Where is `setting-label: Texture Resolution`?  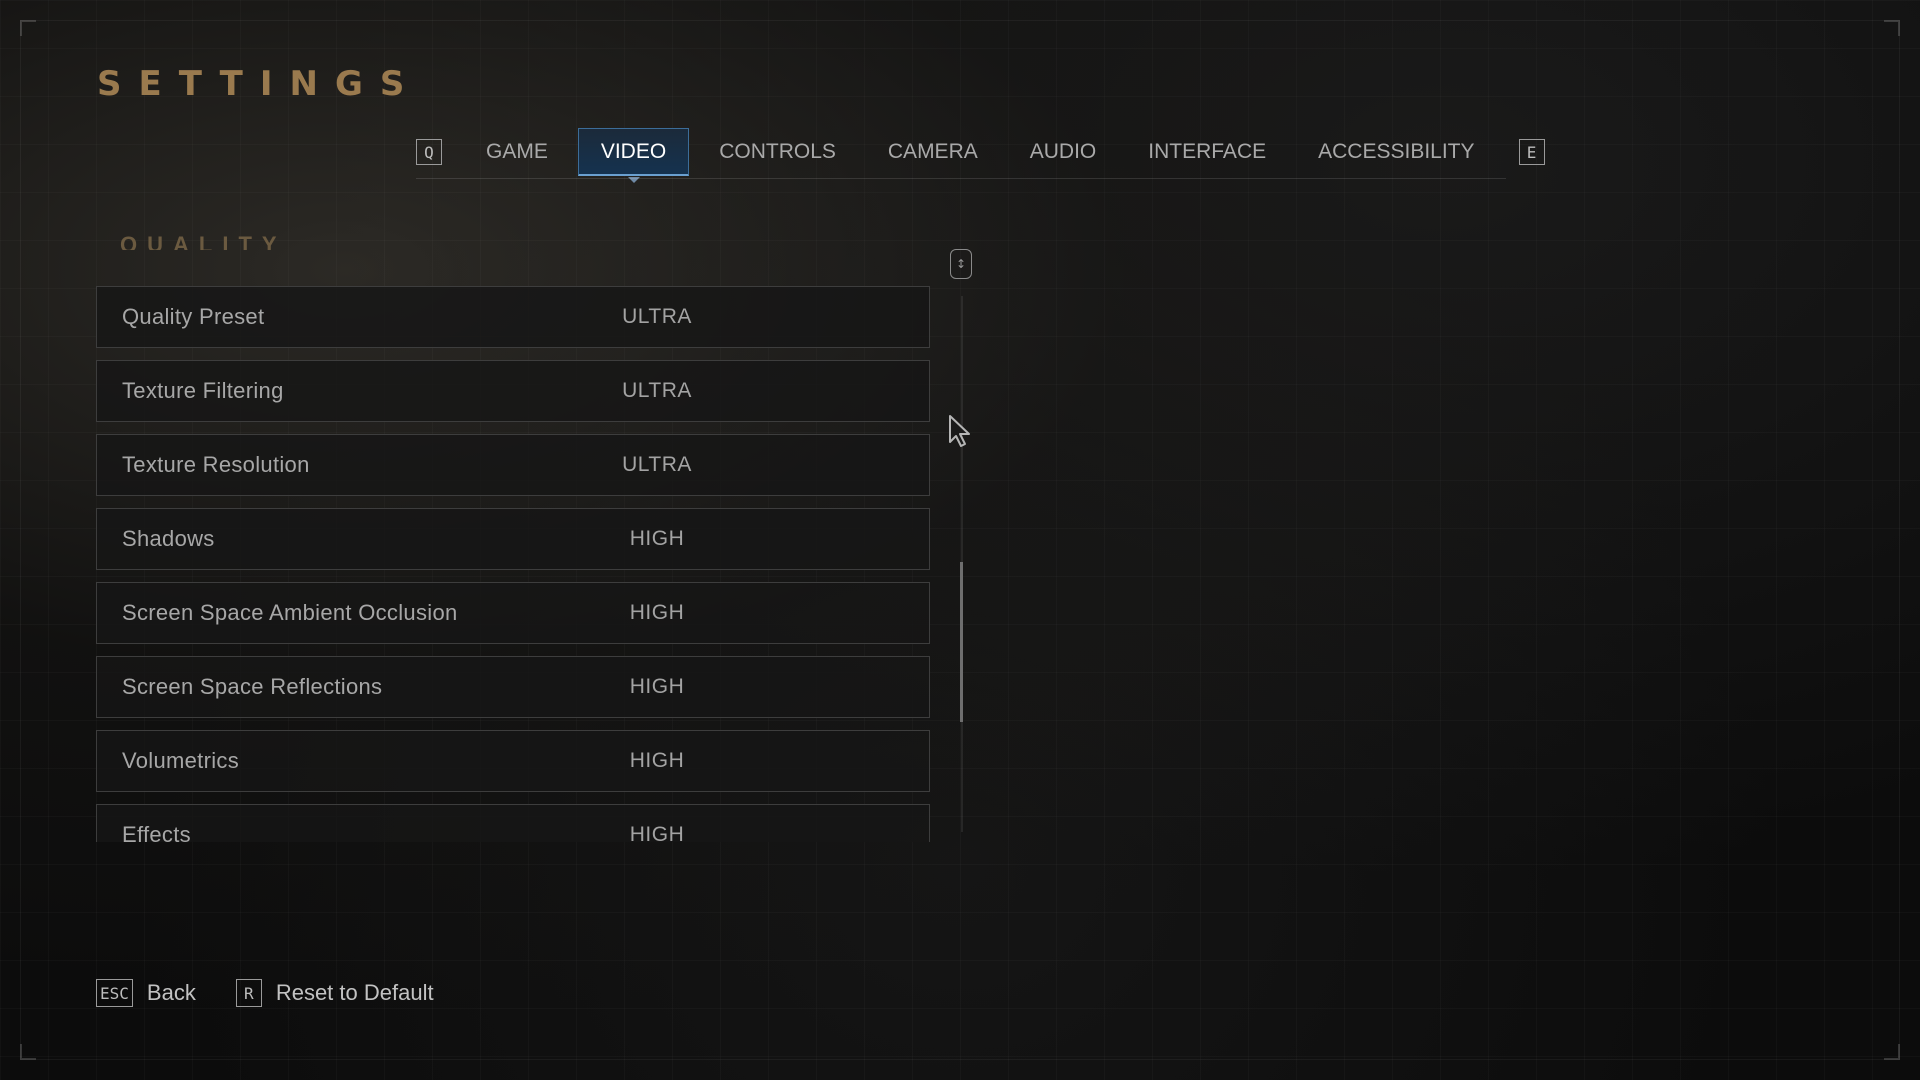
setting-label: Texture Resolution is located at coordinates (216, 464).